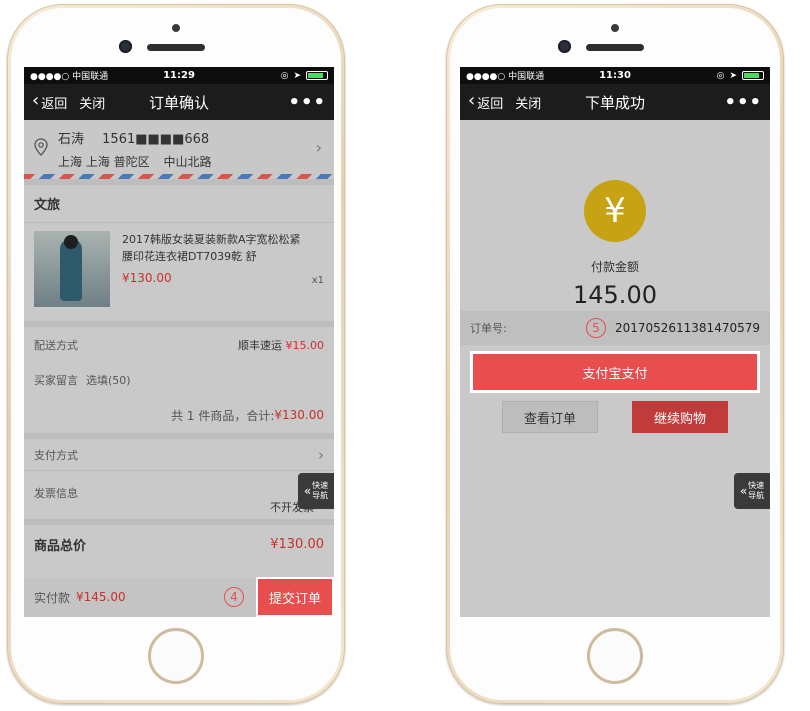 This screenshot has width=810, height=711. What do you see at coordinates (56, 380) in the screenshot?
I see `message-label: 买家留言` at bounding box center [56, 380].